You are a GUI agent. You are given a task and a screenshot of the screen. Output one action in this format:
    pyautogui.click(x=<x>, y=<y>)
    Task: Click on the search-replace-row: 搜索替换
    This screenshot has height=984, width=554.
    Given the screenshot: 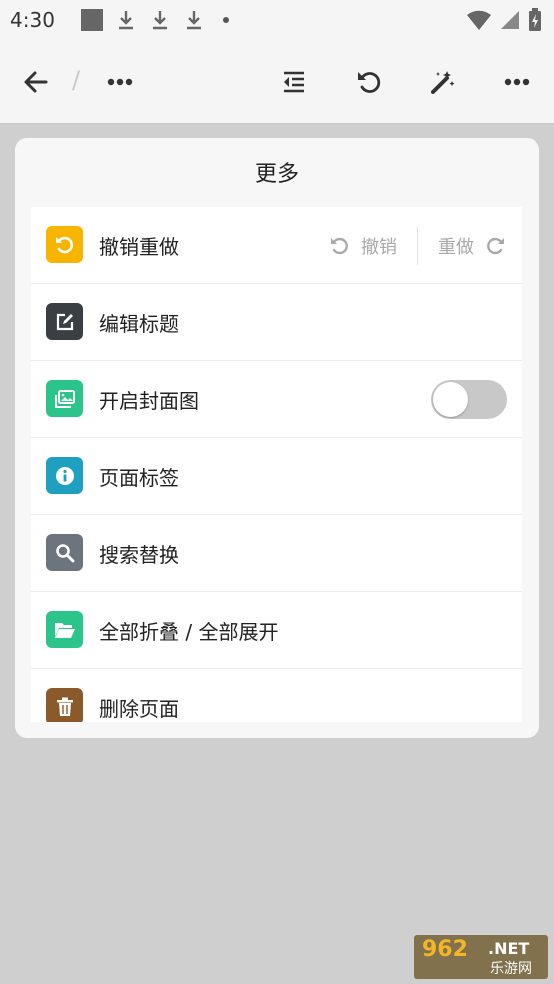 What is the action you would take?
    pyautogui.click(x=276, y=553)
    